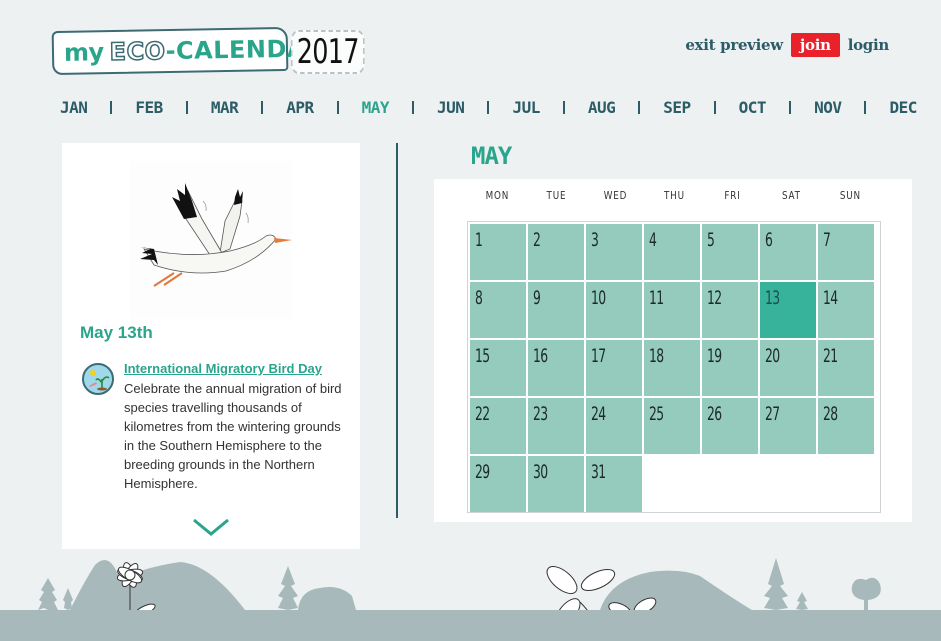 Image resolution: width=941 pixels, height=641 pixels. Describe the element at coordinates (769, 240) in the screenshot. I see `day-number: 6` at that location.